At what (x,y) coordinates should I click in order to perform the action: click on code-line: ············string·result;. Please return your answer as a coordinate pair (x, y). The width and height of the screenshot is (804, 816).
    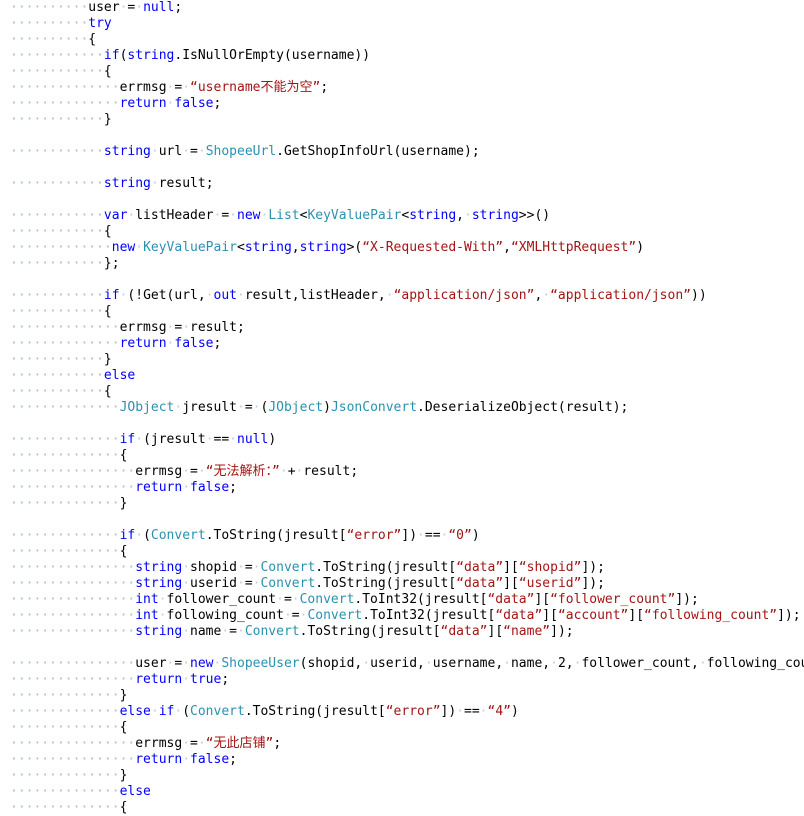
    Looking at the image, I should click on (402, 184).